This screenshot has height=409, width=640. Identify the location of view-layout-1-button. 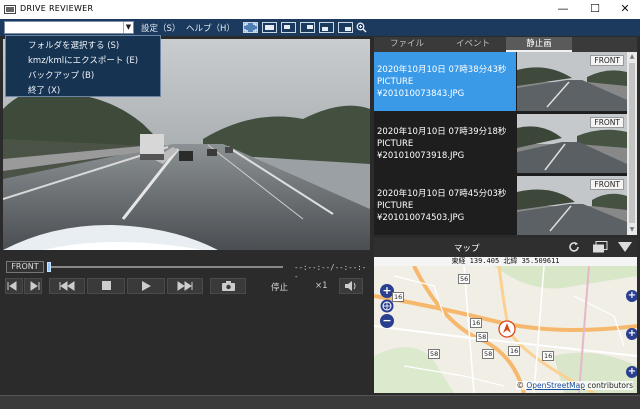
(269, 27).